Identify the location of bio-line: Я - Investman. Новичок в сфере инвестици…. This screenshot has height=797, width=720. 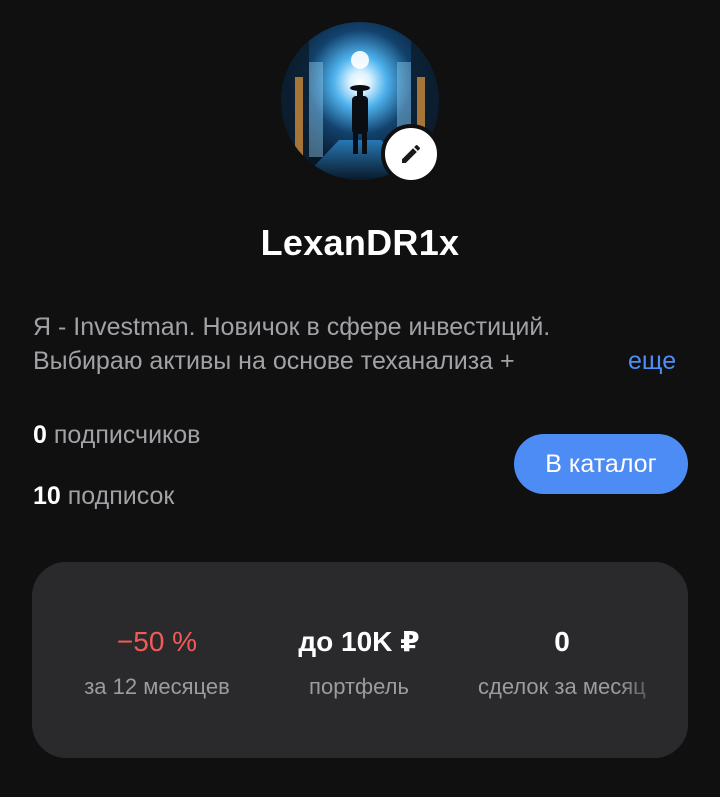
(292, 327).